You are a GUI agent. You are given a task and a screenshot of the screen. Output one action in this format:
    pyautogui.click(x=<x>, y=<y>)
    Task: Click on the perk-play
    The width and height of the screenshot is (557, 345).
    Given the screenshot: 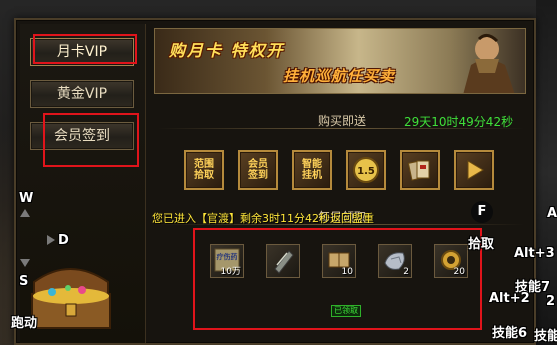 What is the action you would take?
    pyautogui.click(x=474, y=170)
    